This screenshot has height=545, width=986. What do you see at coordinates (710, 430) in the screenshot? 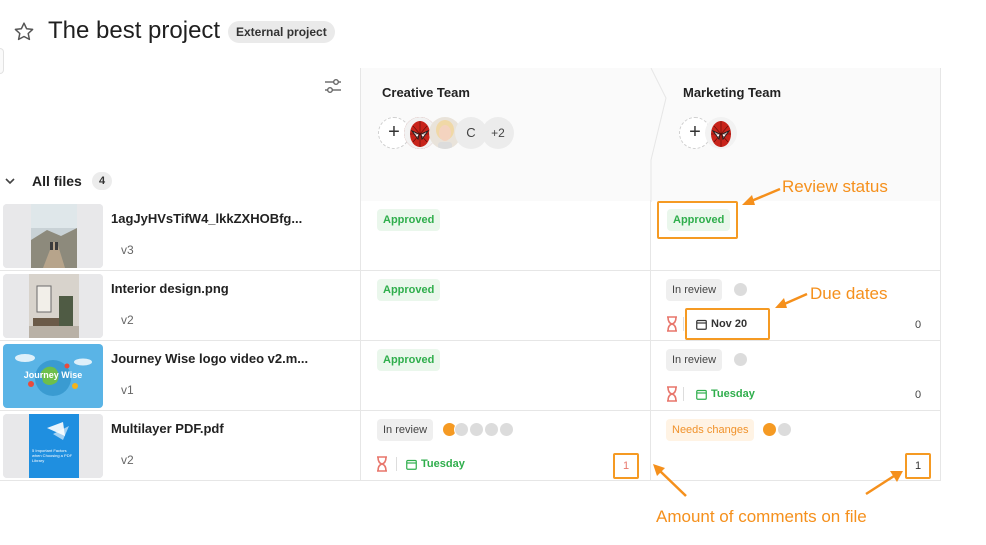
I see `review-status-badge: Needs changes` at bounding box center [710, 430].